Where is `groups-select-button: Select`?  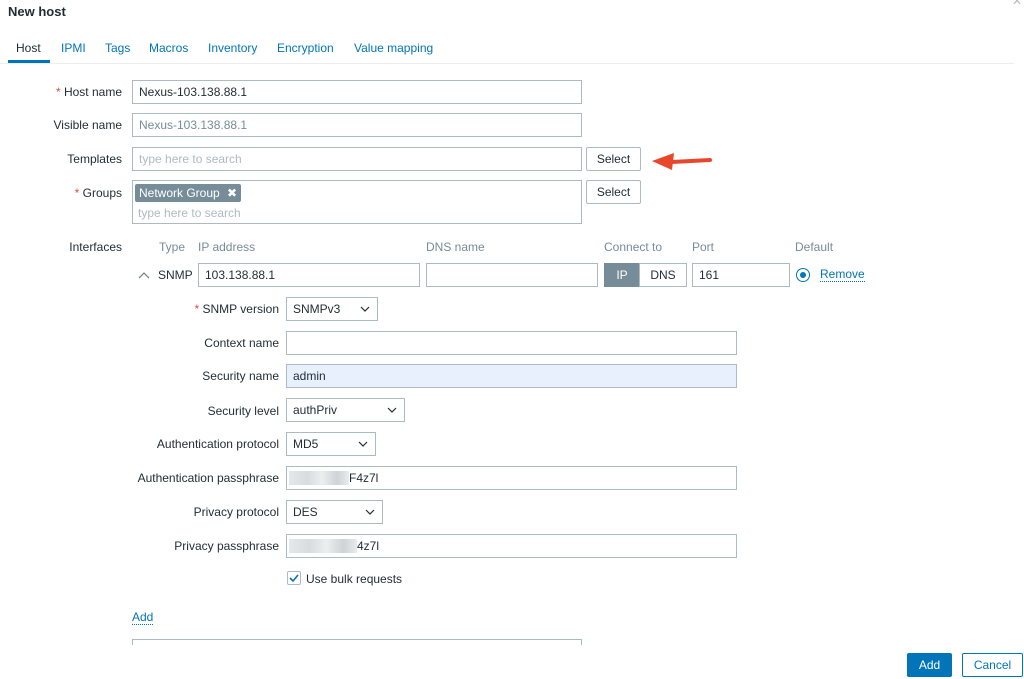
groups-select-button: Select is located at coordinates (613, 192).